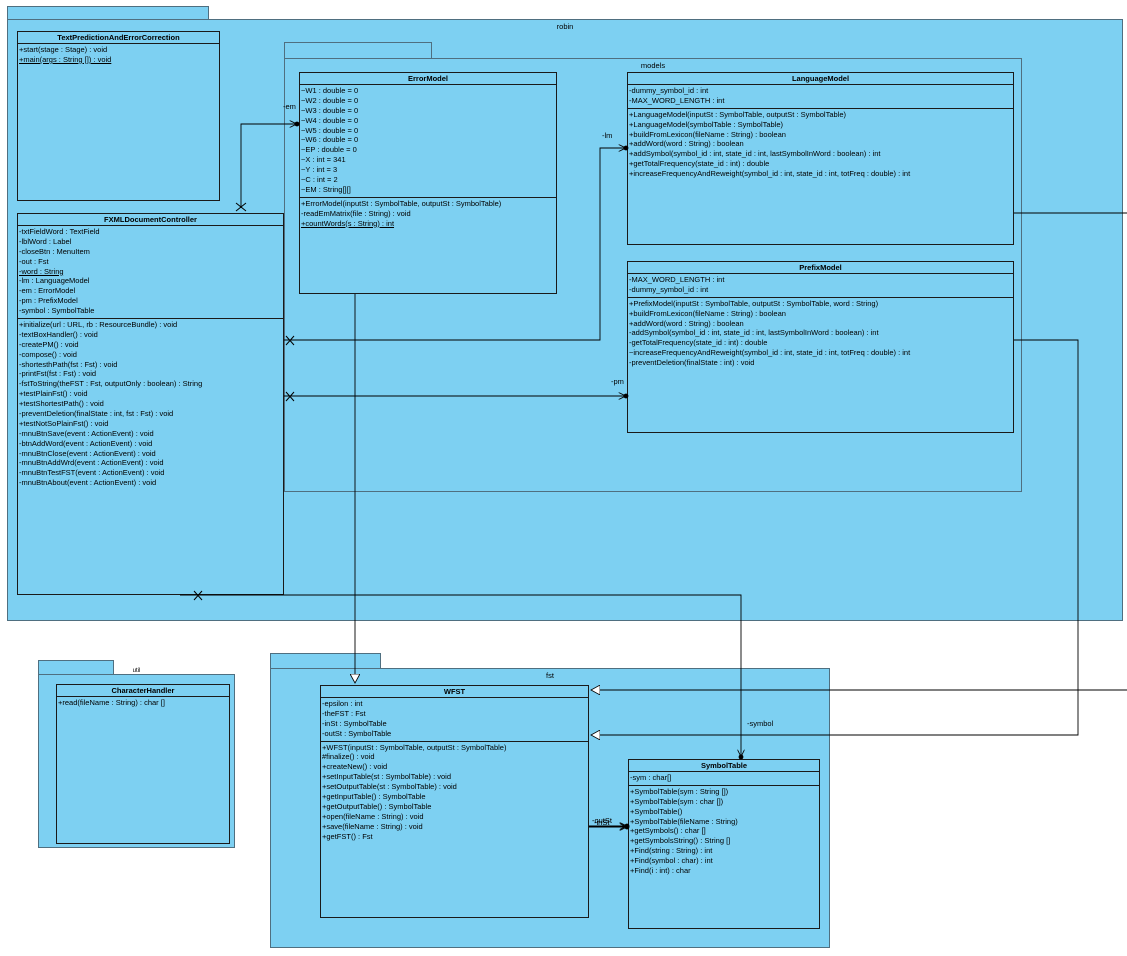 The image size is (1127, 956). What do you see at coordinates (653, 65) in the screenshot?
I see `models-package-label: models` at bounding box center [653, 65].